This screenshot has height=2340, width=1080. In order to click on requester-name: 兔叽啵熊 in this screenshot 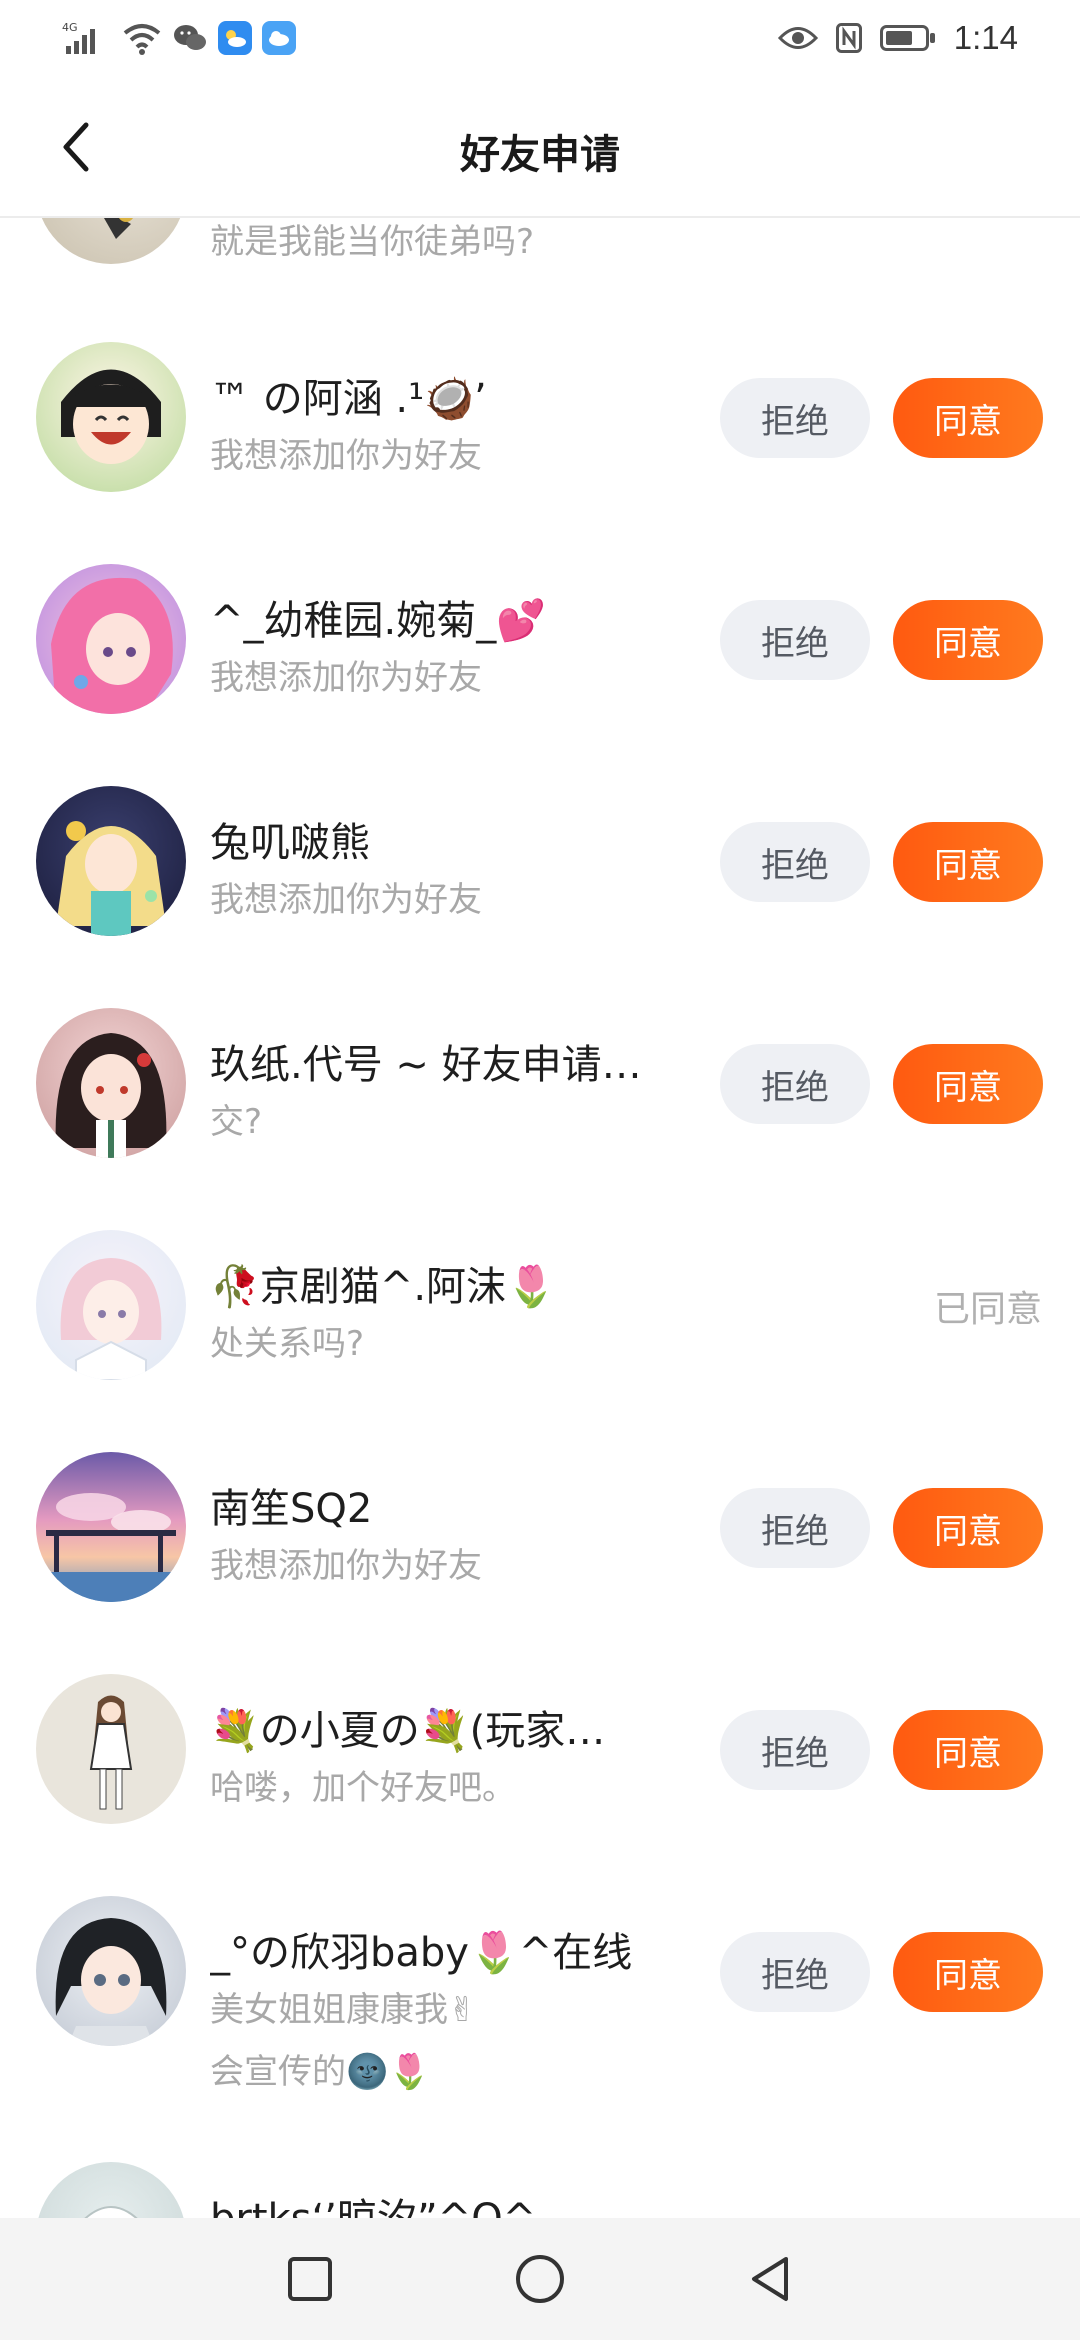, I will do `click(290, 843)`.